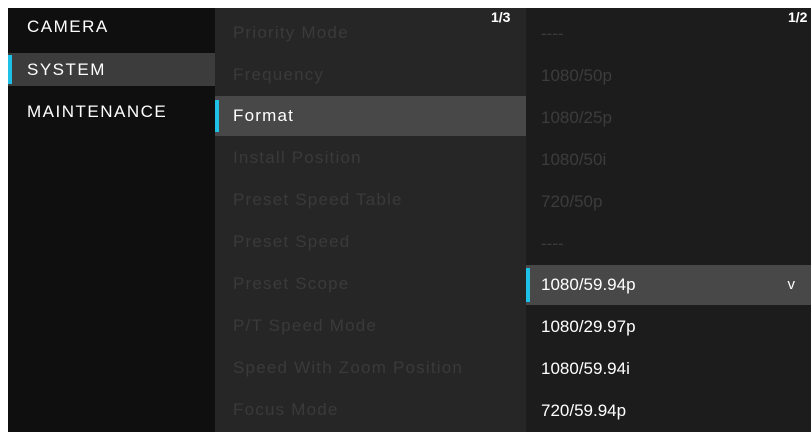 The width and height of the screenshot is (811, 432). Describe the element at coordinates (574, 159) in the screenshot. I see `option-label: 1080/50i` at that location.